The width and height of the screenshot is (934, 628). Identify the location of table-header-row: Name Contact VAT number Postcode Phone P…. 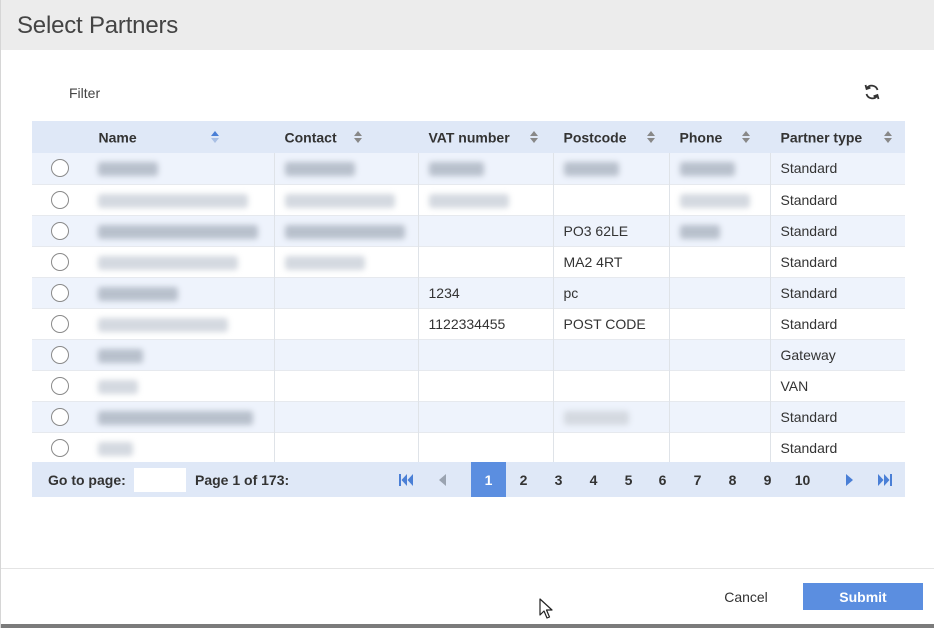
(468, 137).